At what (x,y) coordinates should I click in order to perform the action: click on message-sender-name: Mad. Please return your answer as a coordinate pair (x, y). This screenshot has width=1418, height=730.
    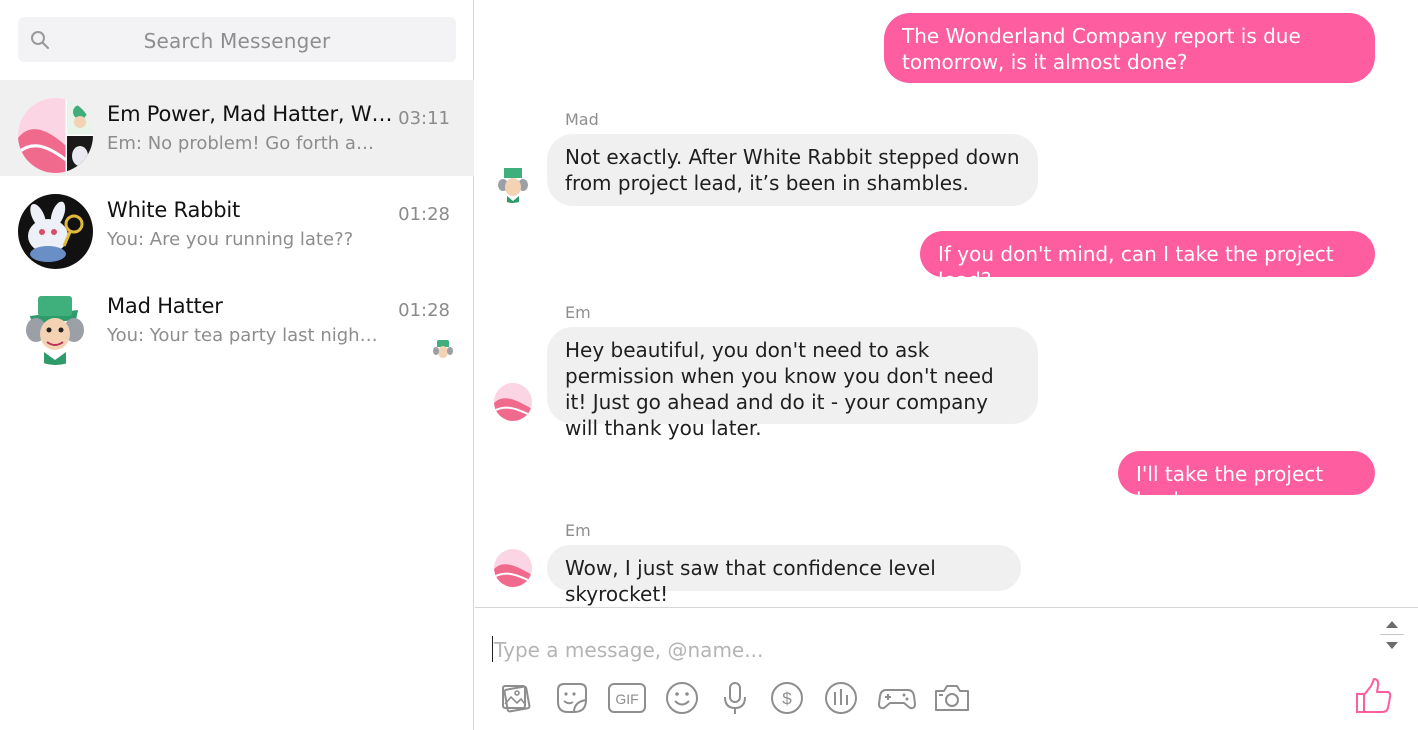
    Looking at the image, I should click on (582, 119).